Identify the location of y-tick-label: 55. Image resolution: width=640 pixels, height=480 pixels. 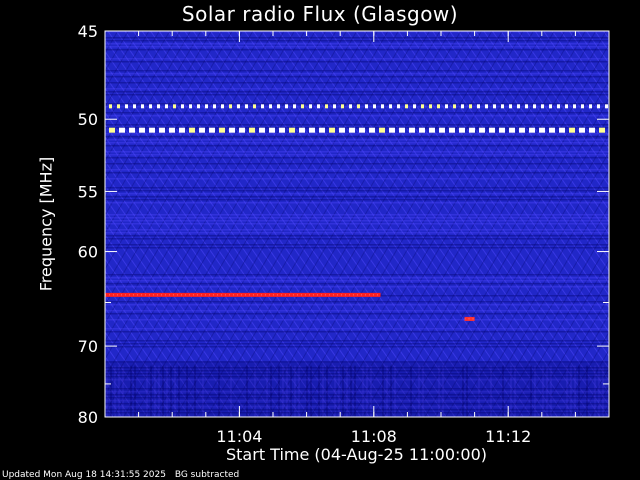
(88, 191).